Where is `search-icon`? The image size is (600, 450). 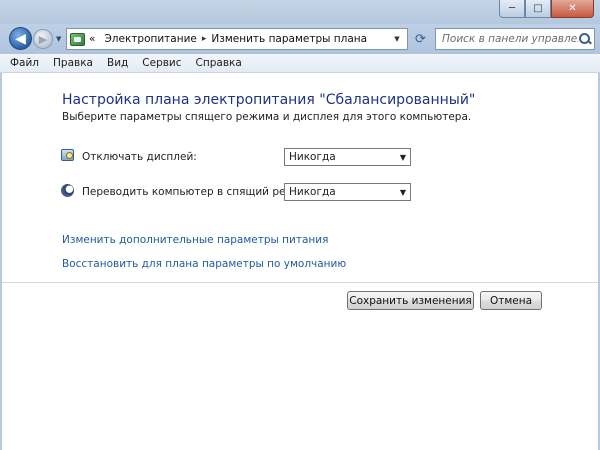
search-icon is located at coordinates (586, 39).